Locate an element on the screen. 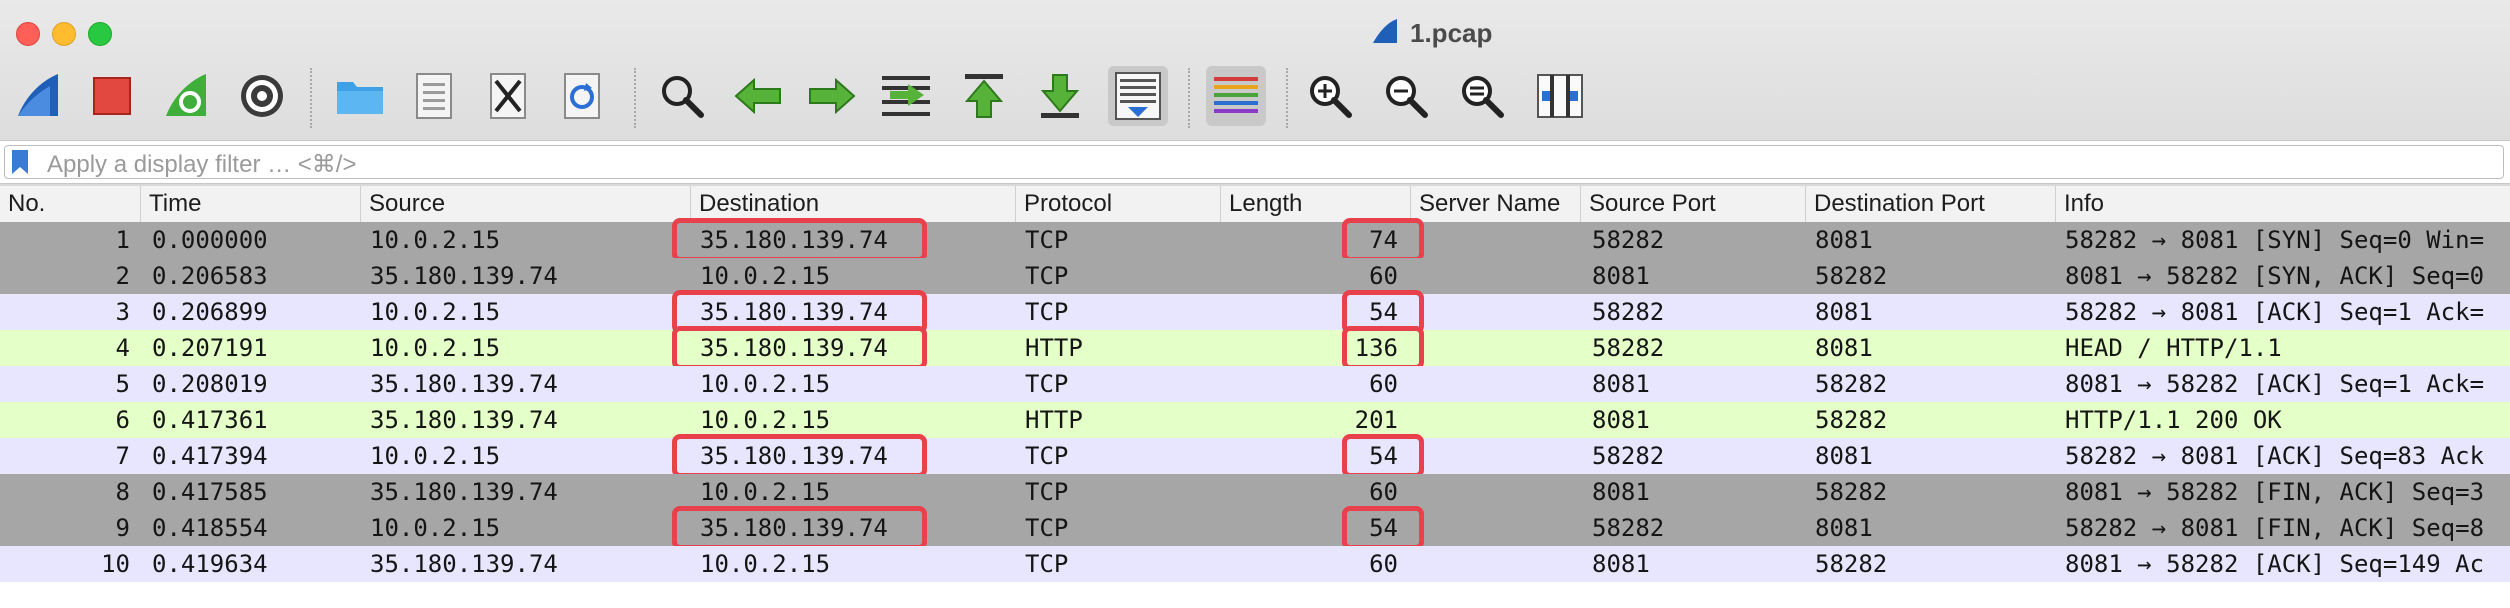 Image resolution: width=2510 pixels, height=608 pixels. capture-options-gear-icon is located at coordinates (262, 96).